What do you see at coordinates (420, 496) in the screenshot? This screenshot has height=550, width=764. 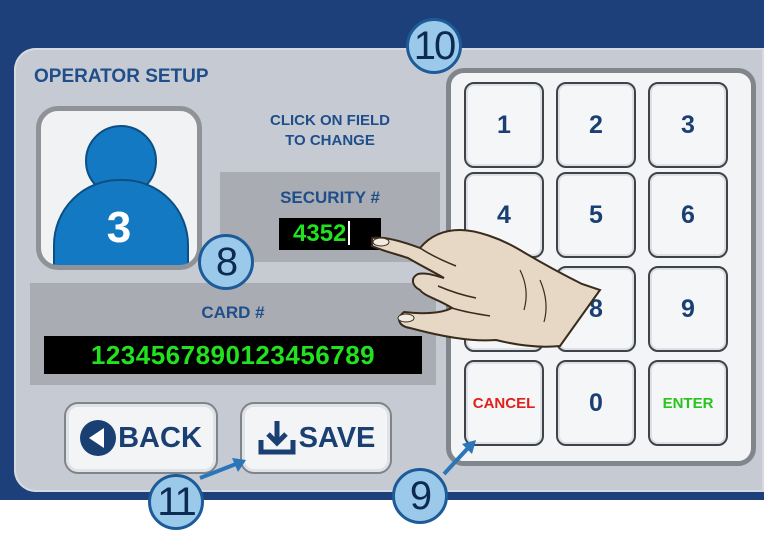 I see `callout-9: 9` at bounding box center [420, 496].